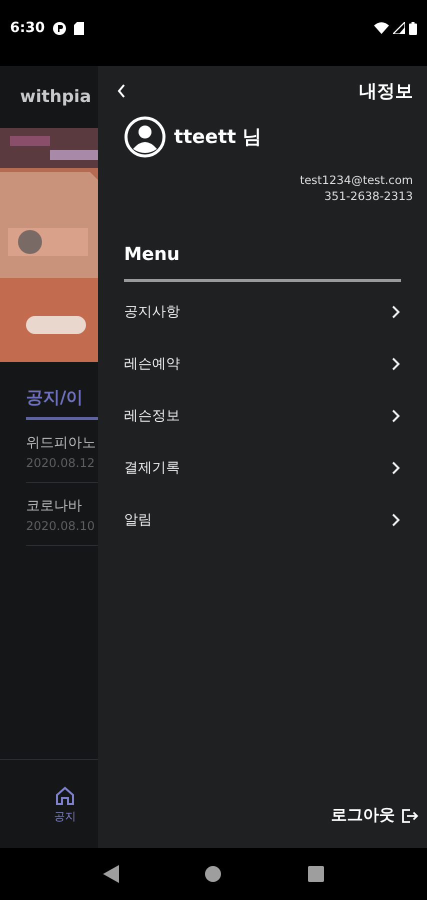  What do you see at coordinates (218, 137) in the screenshot?
I see `user-name: tteett 님` at bounding box center [218, 137].